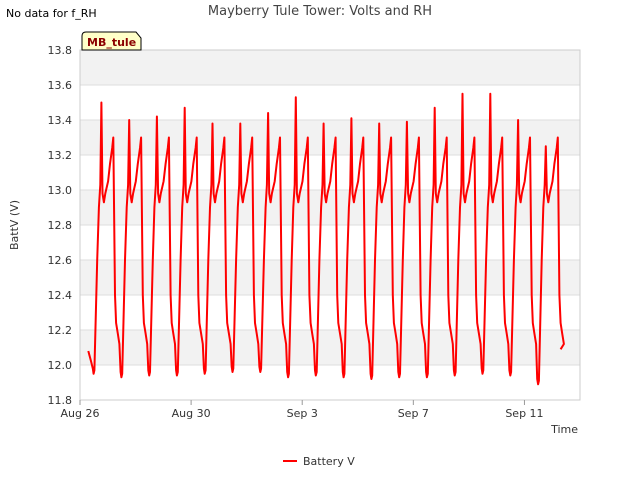  I want to click on x-tick-label: Aug 30, so click(191, 413).